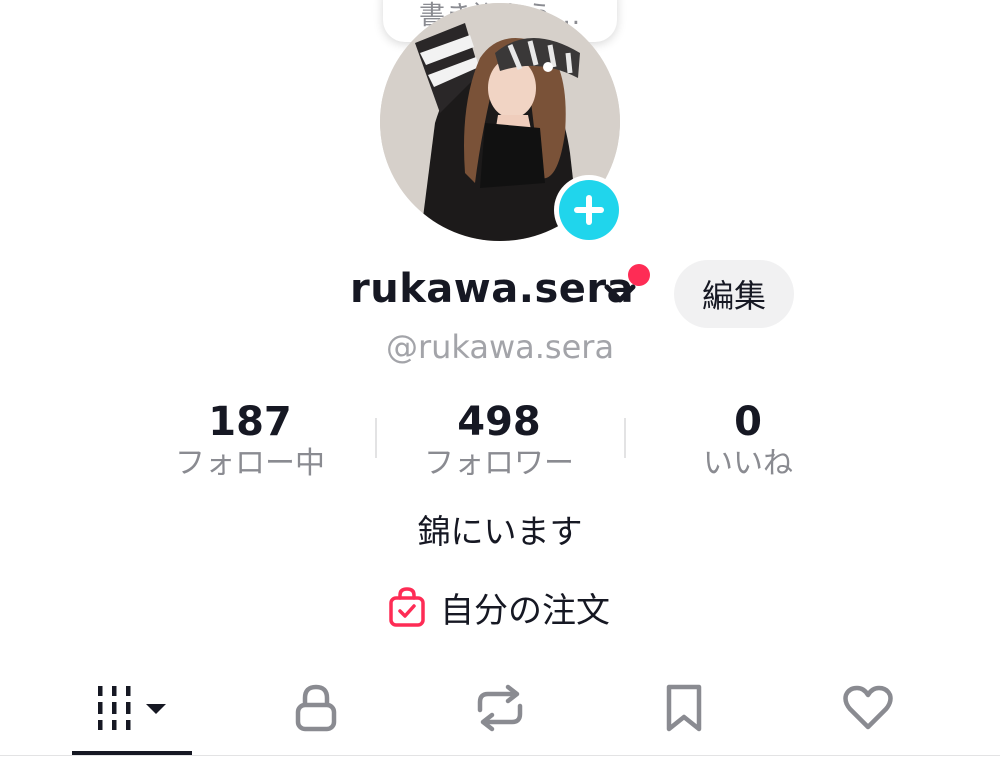 This screenshot has width=1000, height=781. What do you see at coordinates (156, 709) in the screenshot?
I see `caret-down-icon` at bounding box center [156, 709].